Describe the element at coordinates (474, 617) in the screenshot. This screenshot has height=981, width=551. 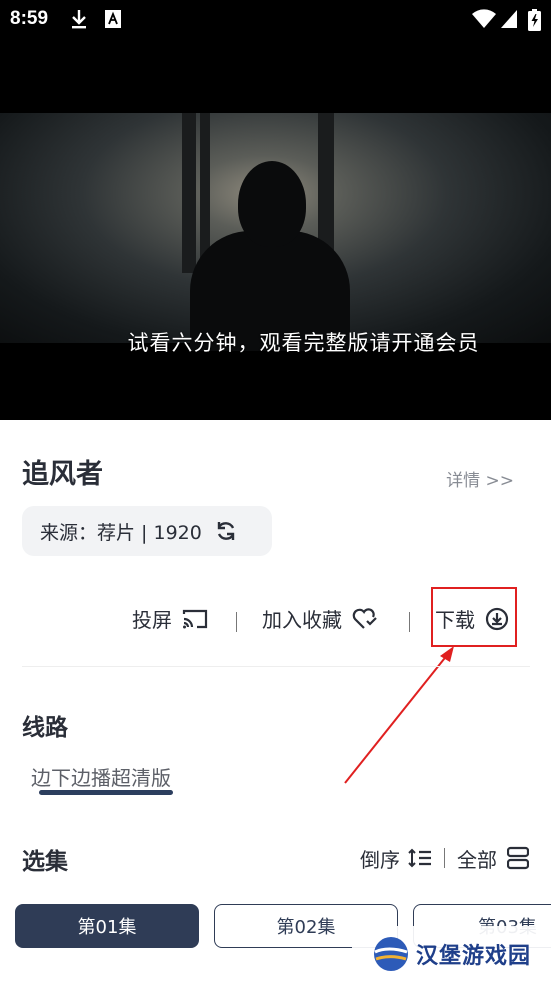
I see `download-highlight-box` at that location.